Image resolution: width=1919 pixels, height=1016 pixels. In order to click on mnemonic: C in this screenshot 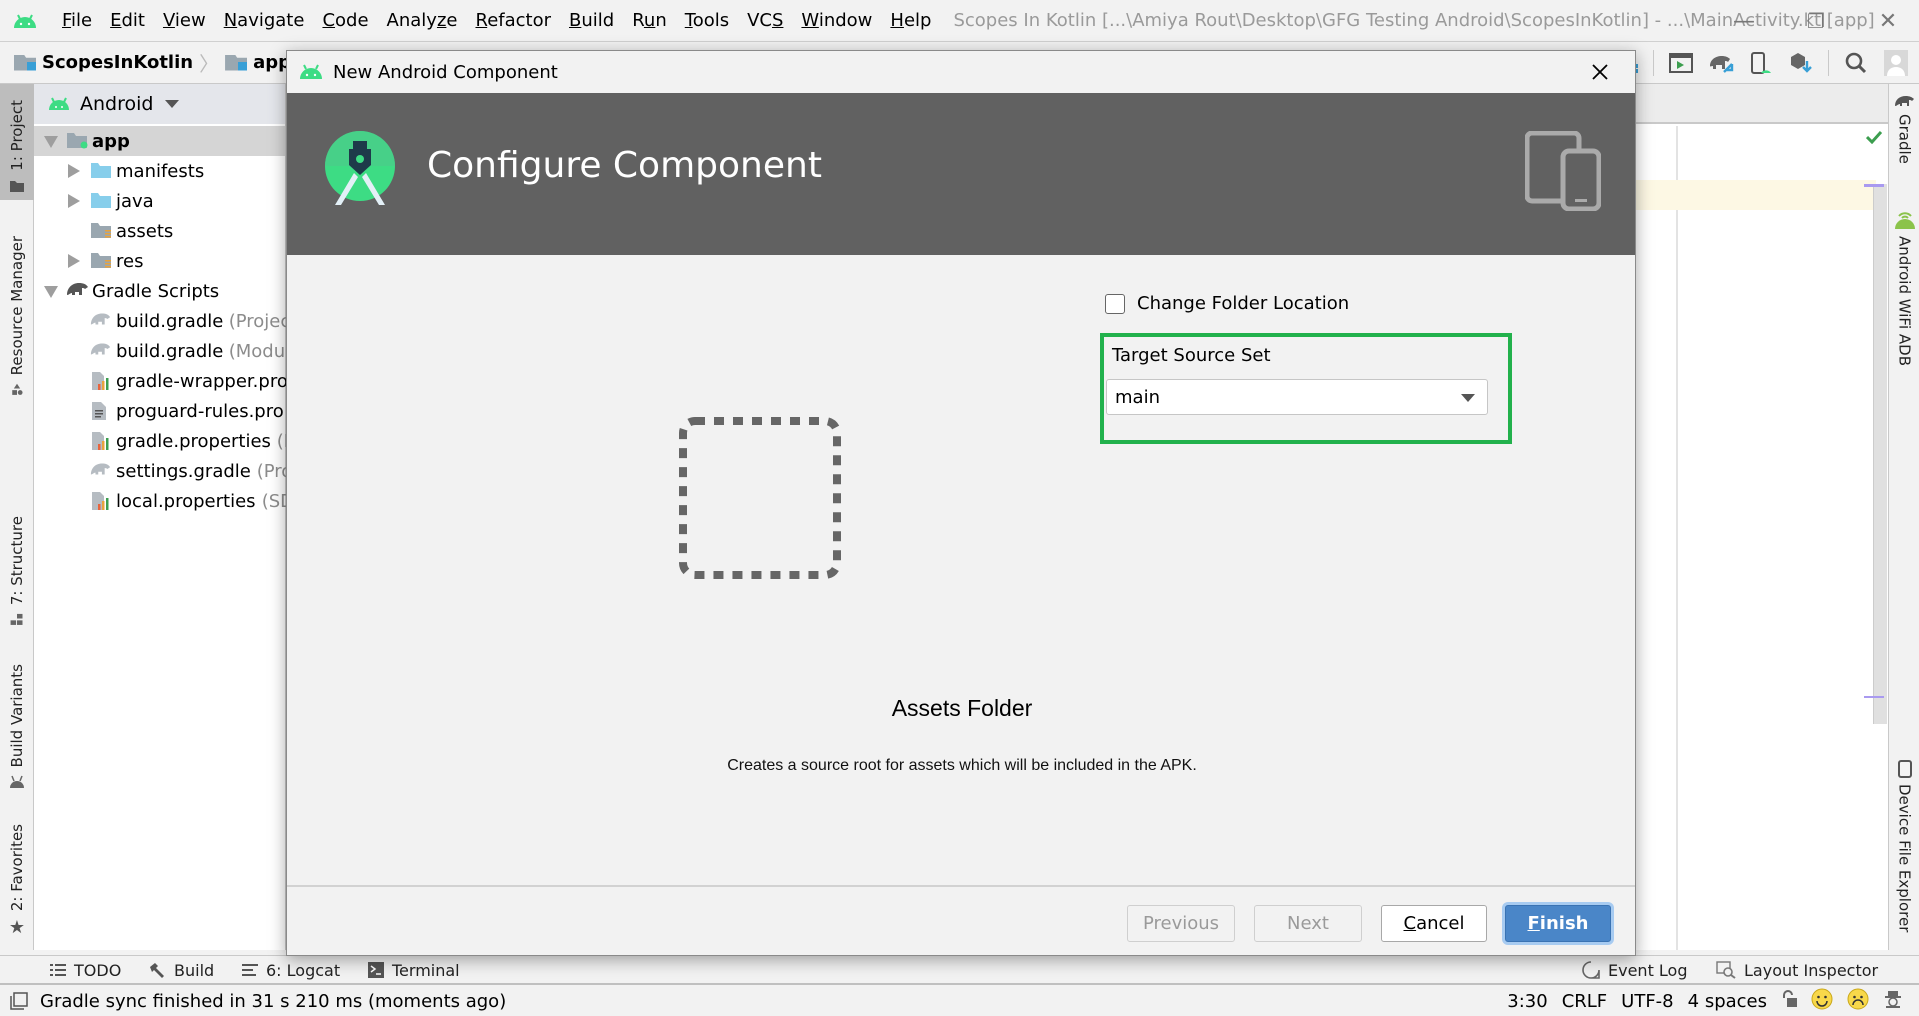, I will do `click(1410, 923)`.